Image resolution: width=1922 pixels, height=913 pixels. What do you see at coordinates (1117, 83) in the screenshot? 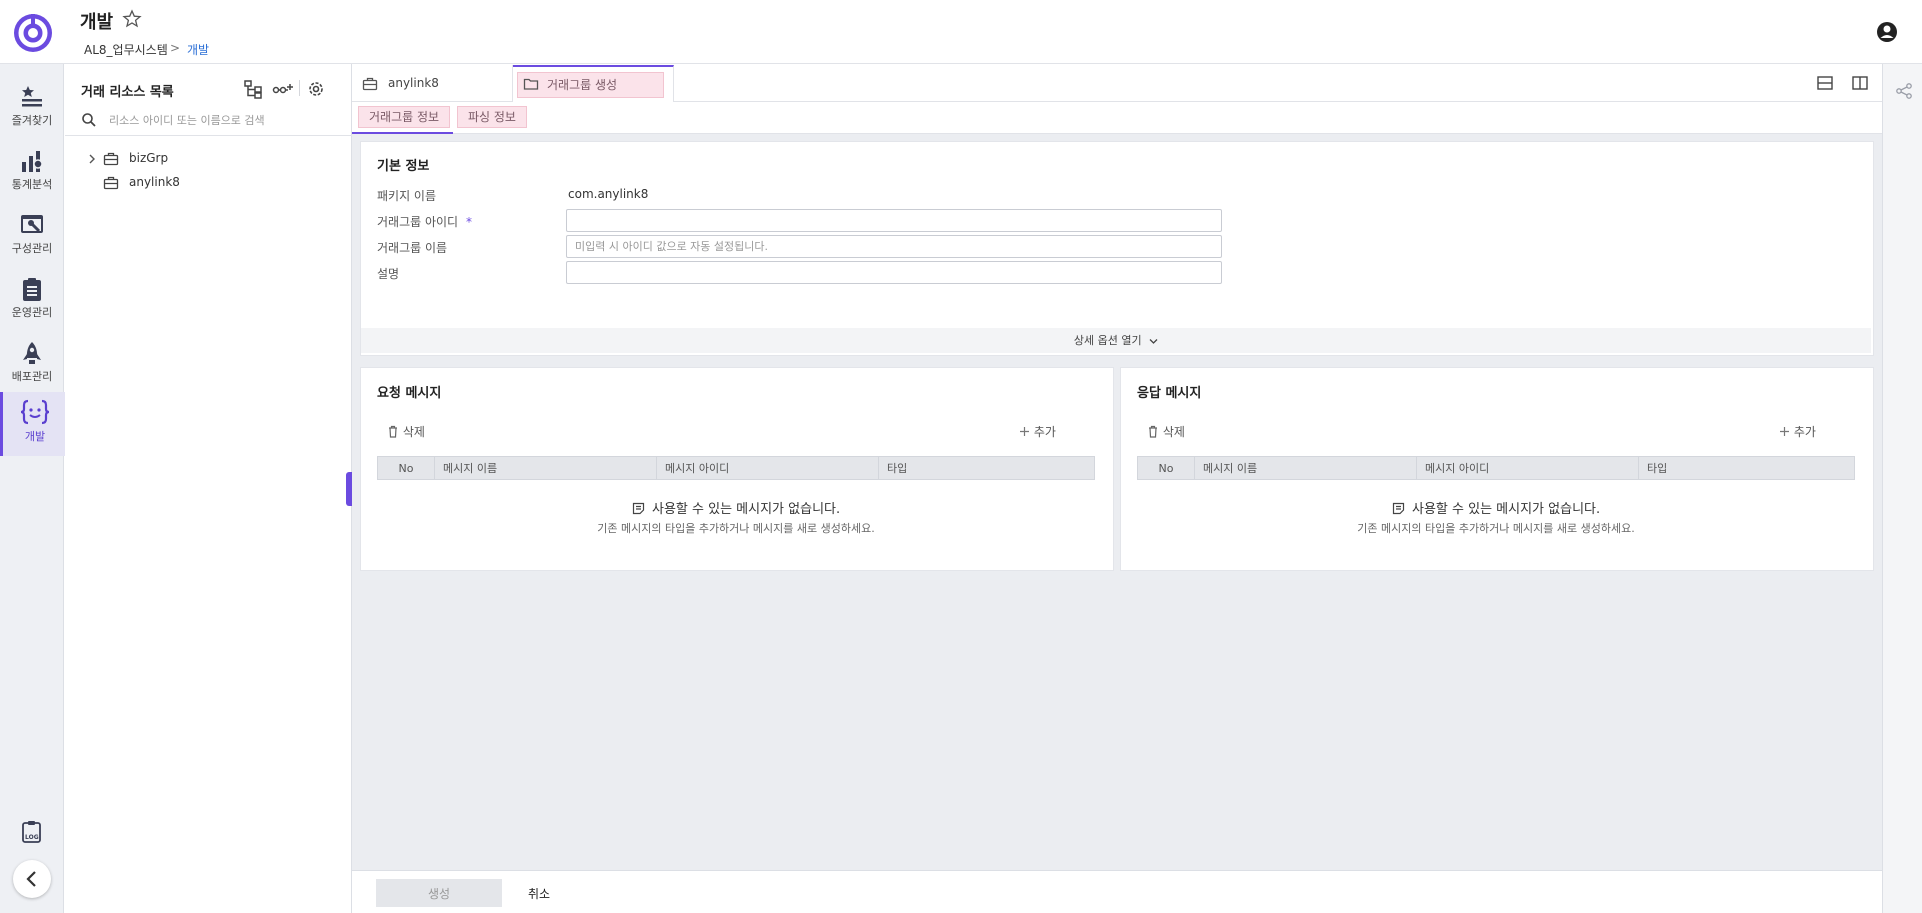
I see `editor-tab-bar: anylink8 거래그룹 생성` at bounding box center [1117, 83].